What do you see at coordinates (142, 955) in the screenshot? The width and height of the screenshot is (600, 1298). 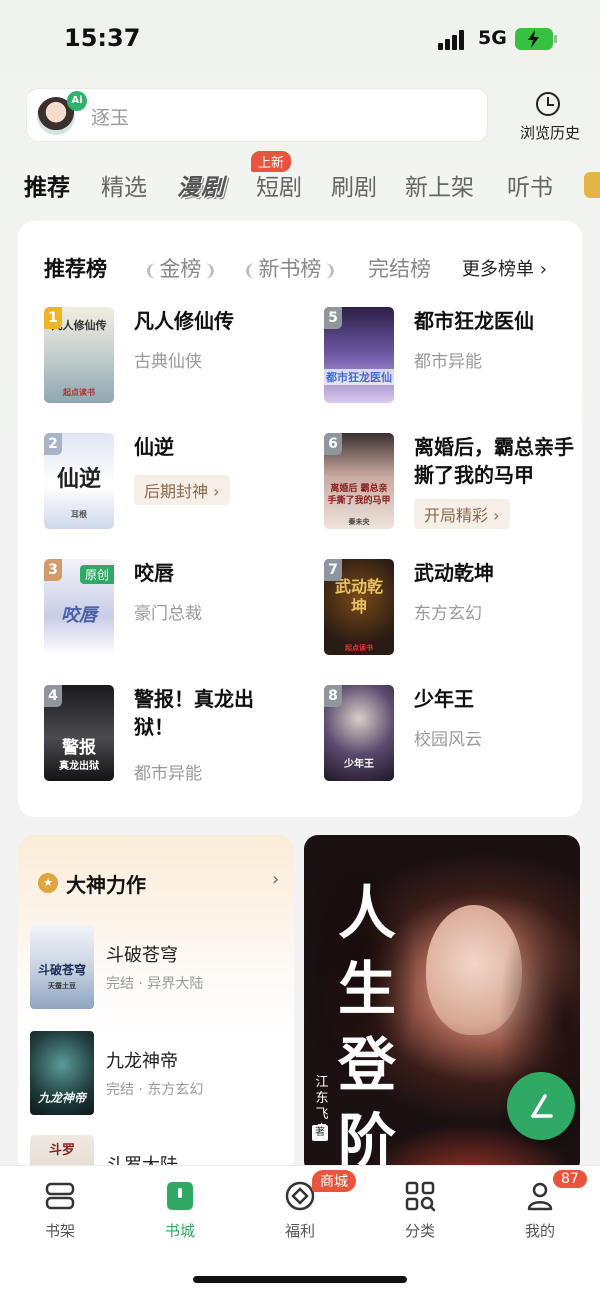 I see `book-title: 斗破苍穹` at bounding box center [142, 955].